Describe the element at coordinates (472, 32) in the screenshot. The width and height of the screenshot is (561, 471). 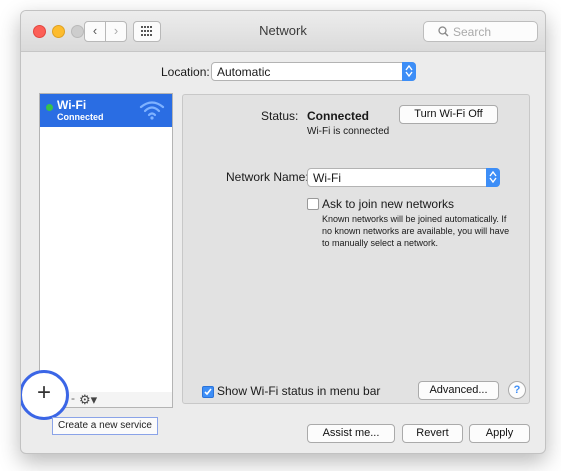
I see `search-placeholder: Search` at that location.